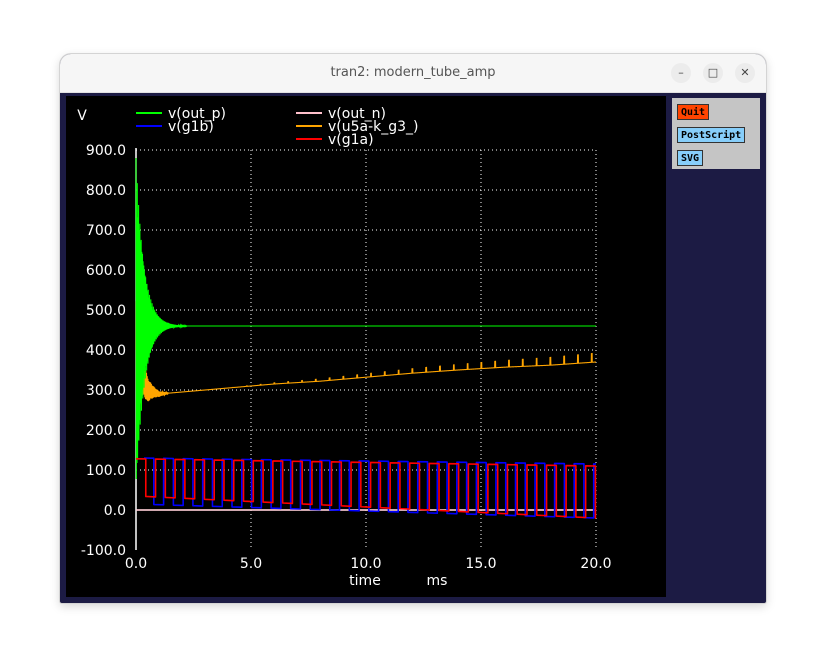  I want to click on legend-label: v(g1a), so click(351, 140).